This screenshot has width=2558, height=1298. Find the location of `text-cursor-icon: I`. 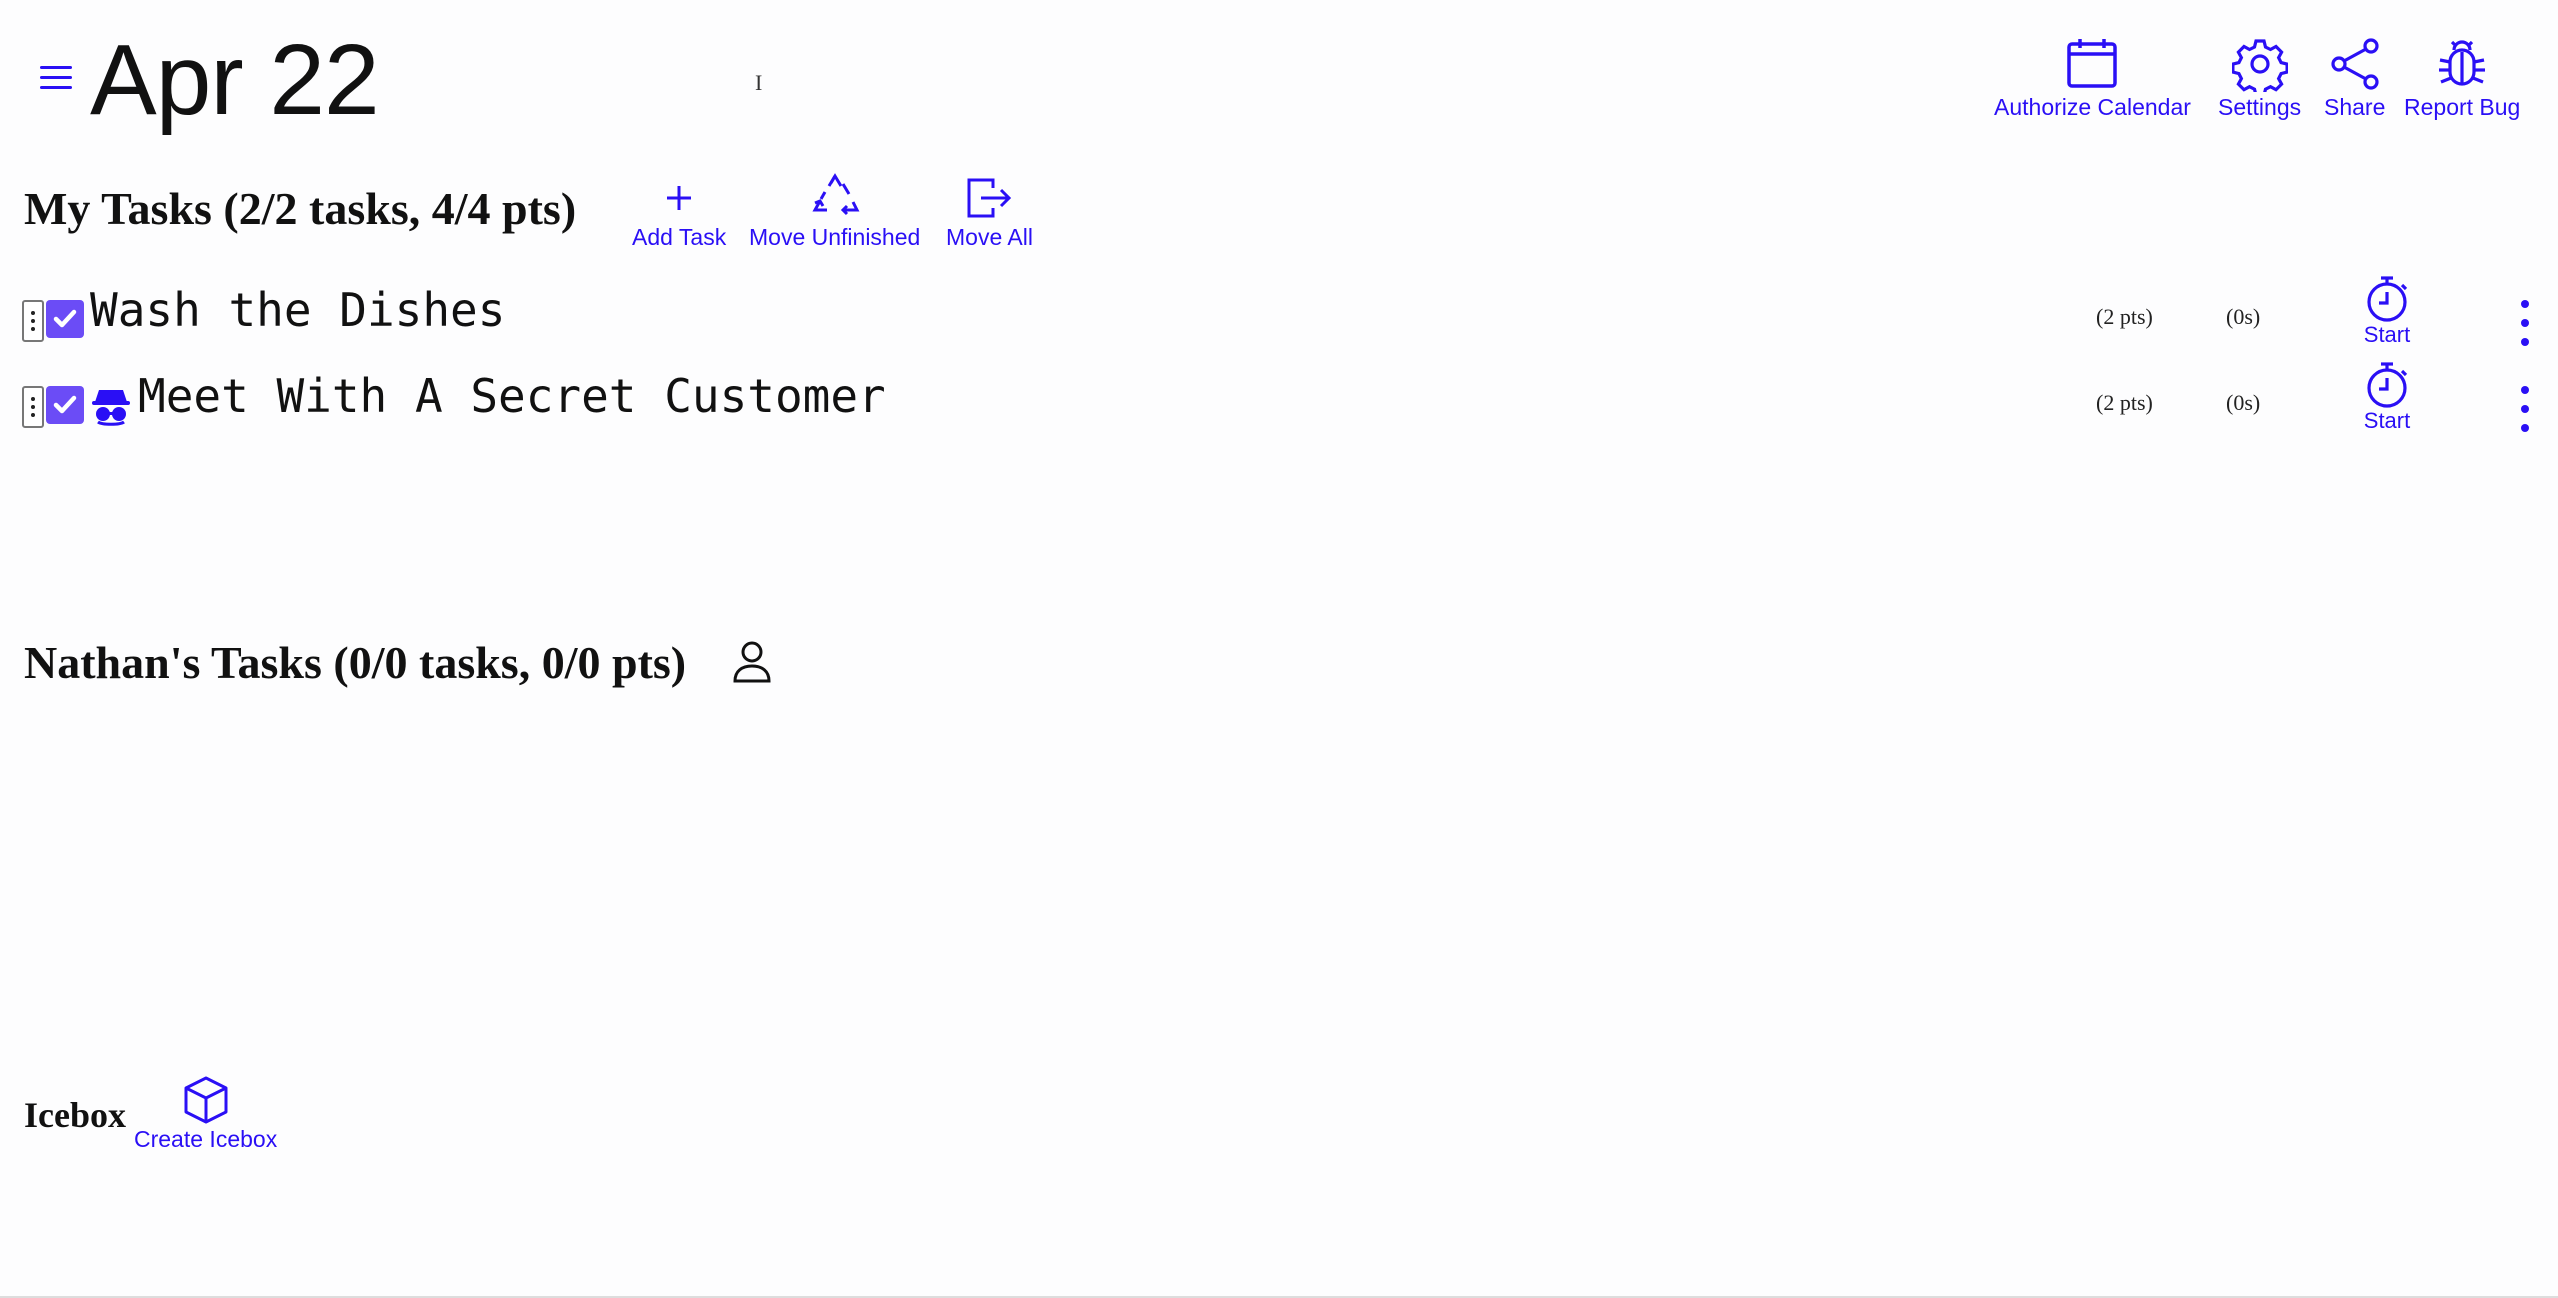

text-cursor-icon: I is located at coordinates (759, 82).